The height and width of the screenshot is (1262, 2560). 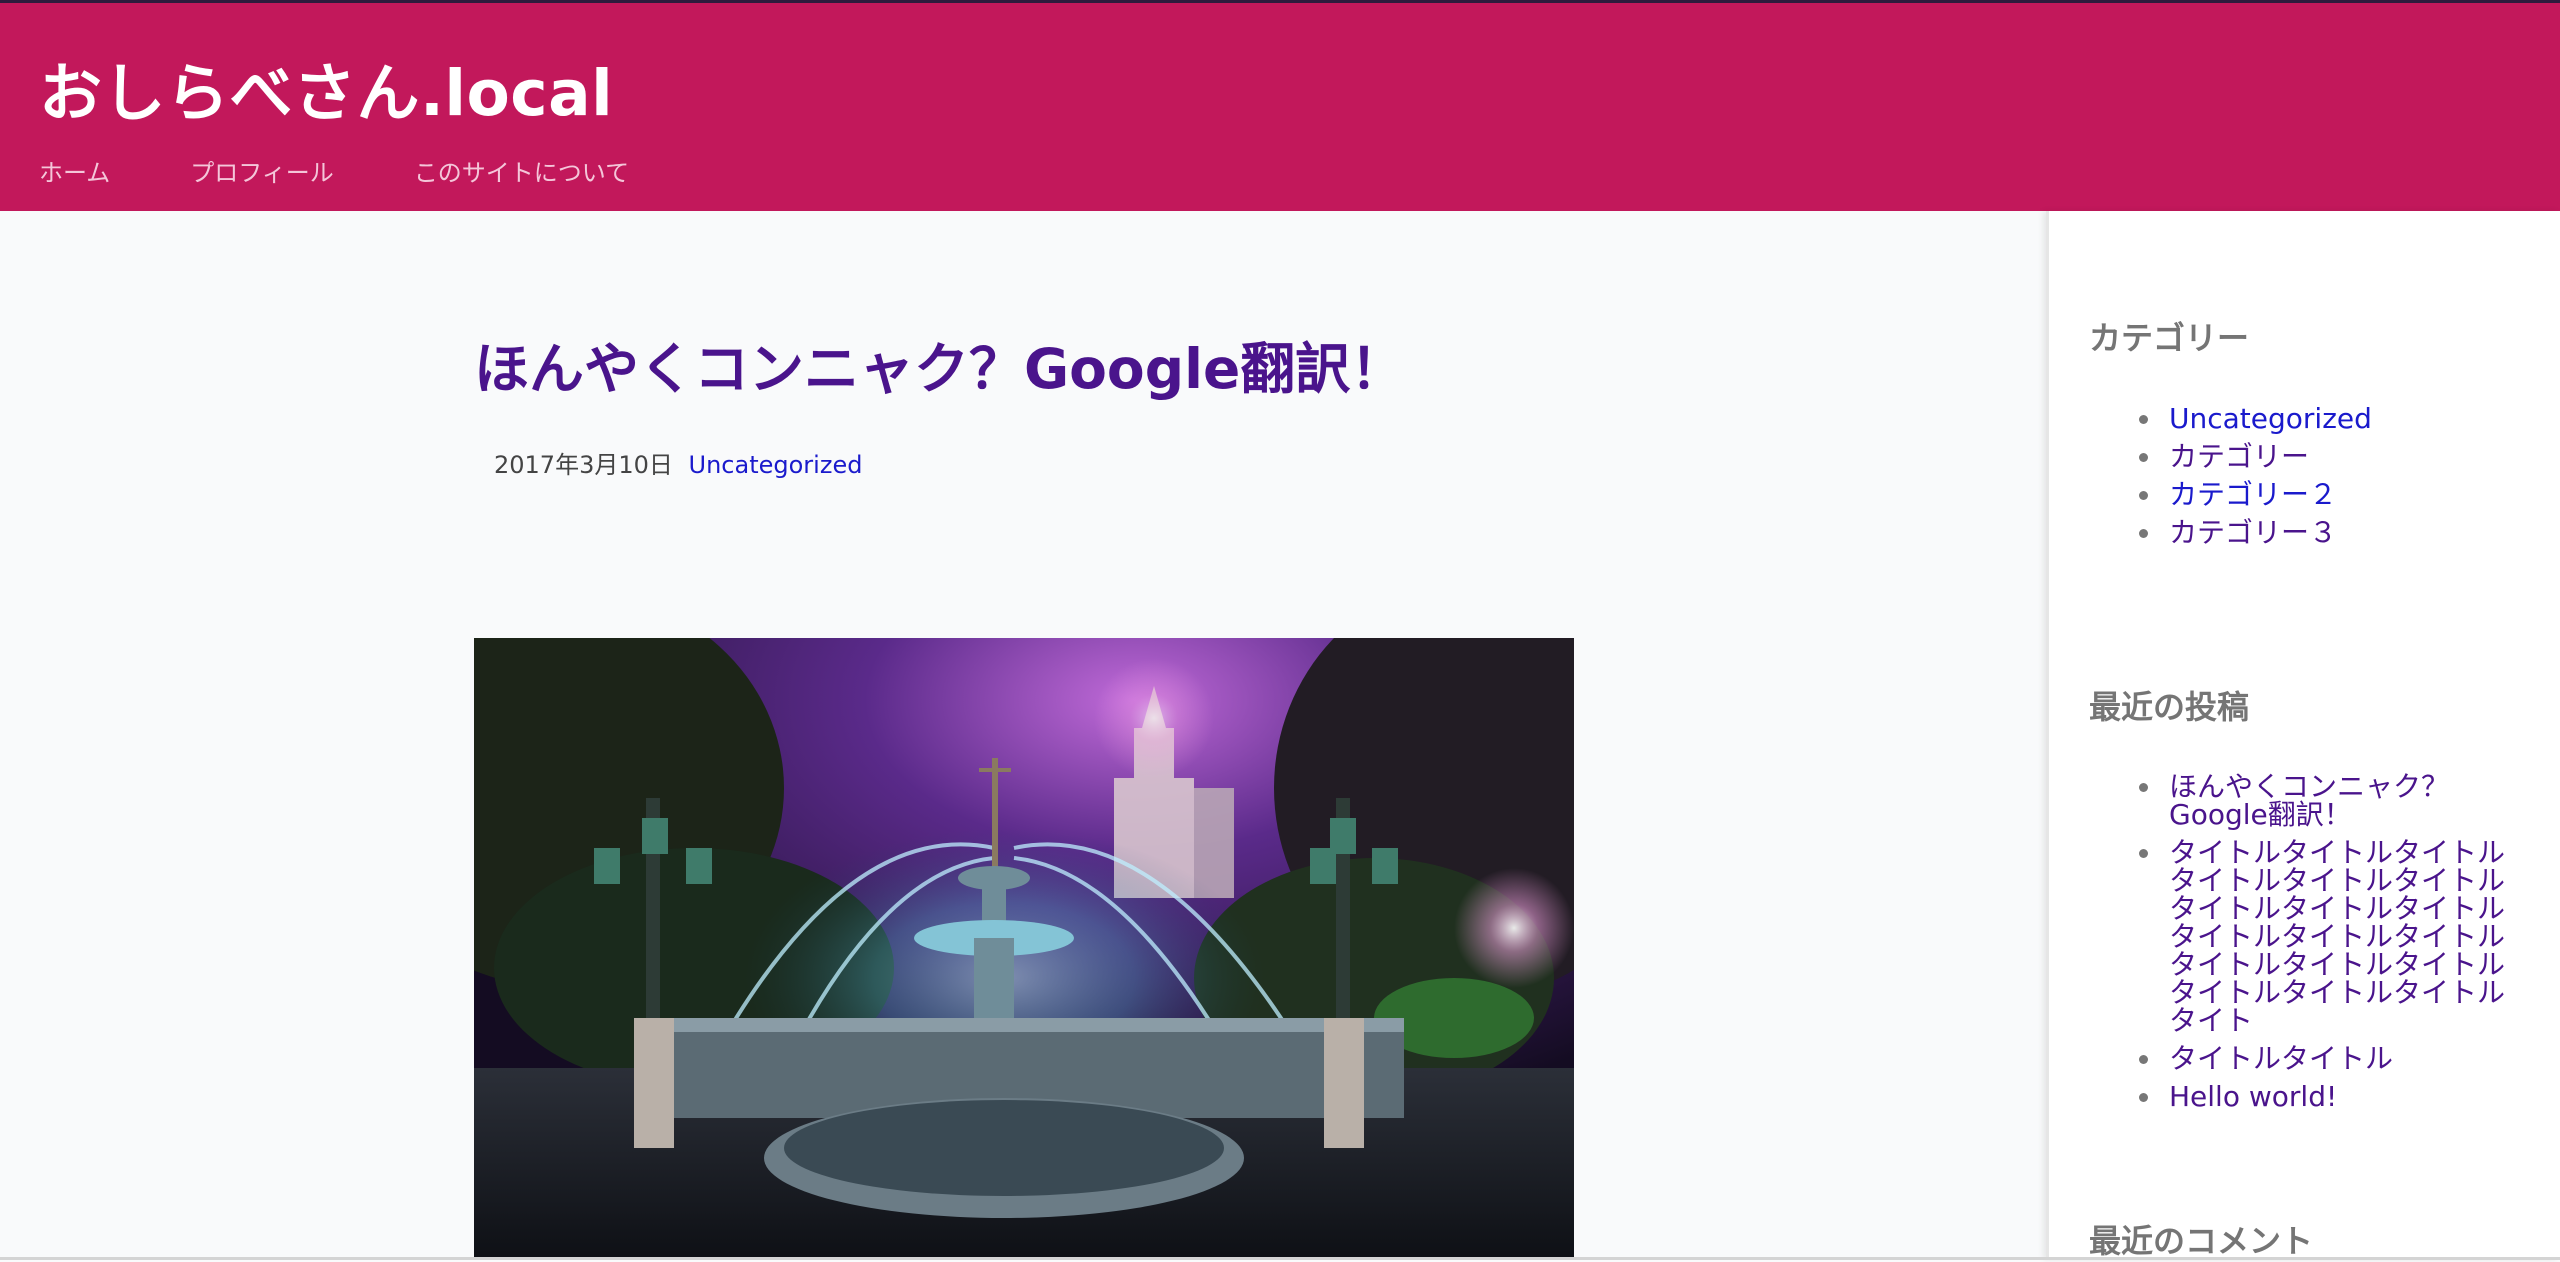 What do you see at coordinates (2270, 418) in the screenshot?
I see `category-link-uncategorized: Uncategorized` at bounding box center [2270, 418].